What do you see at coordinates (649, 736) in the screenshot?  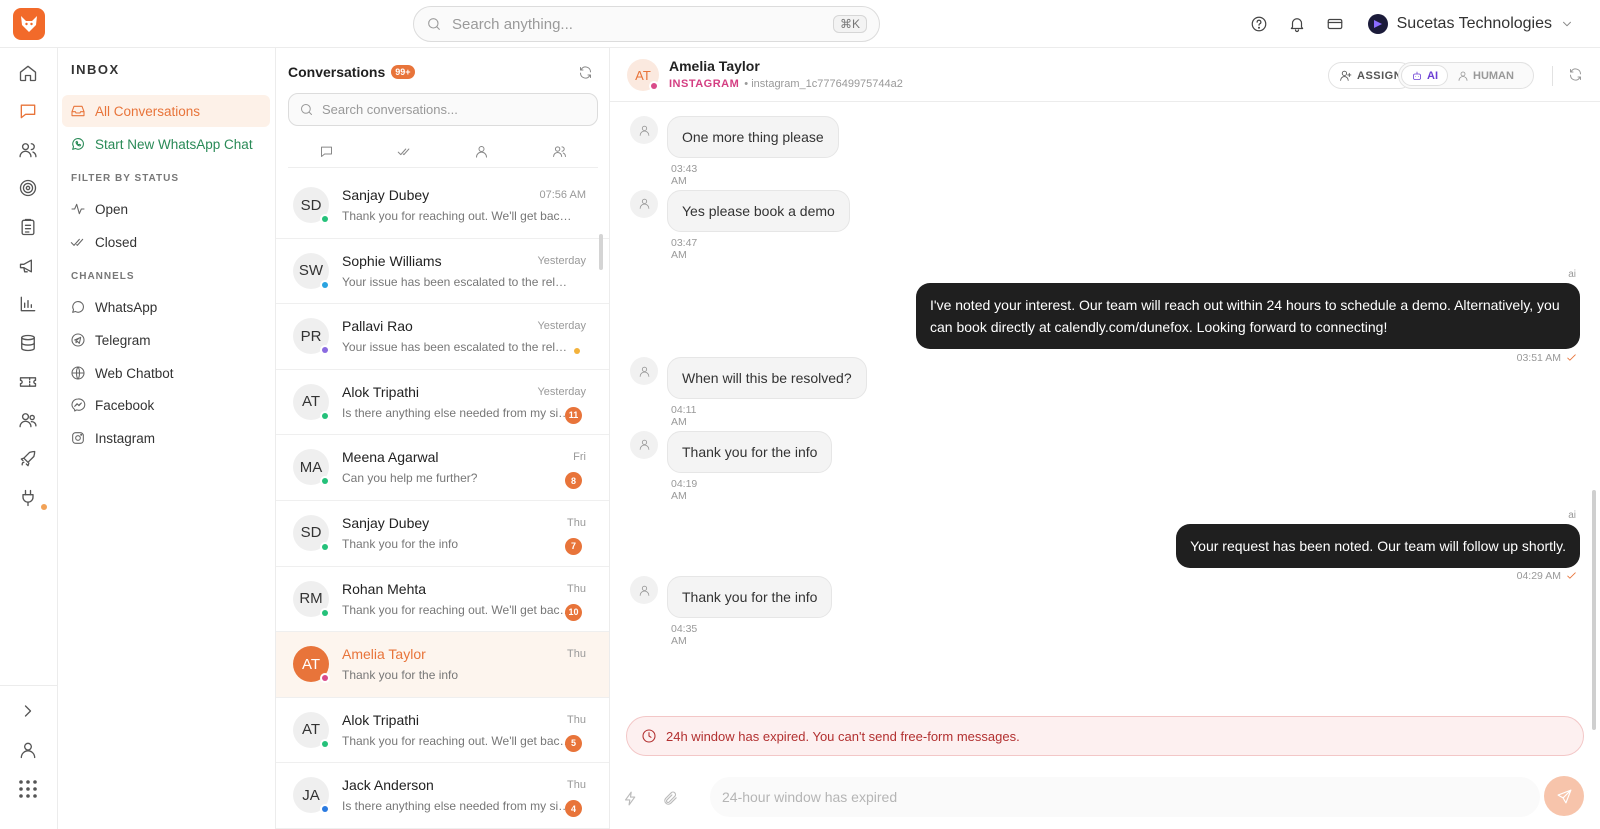 I see `clock-icon` at bounding box center [649, 736].